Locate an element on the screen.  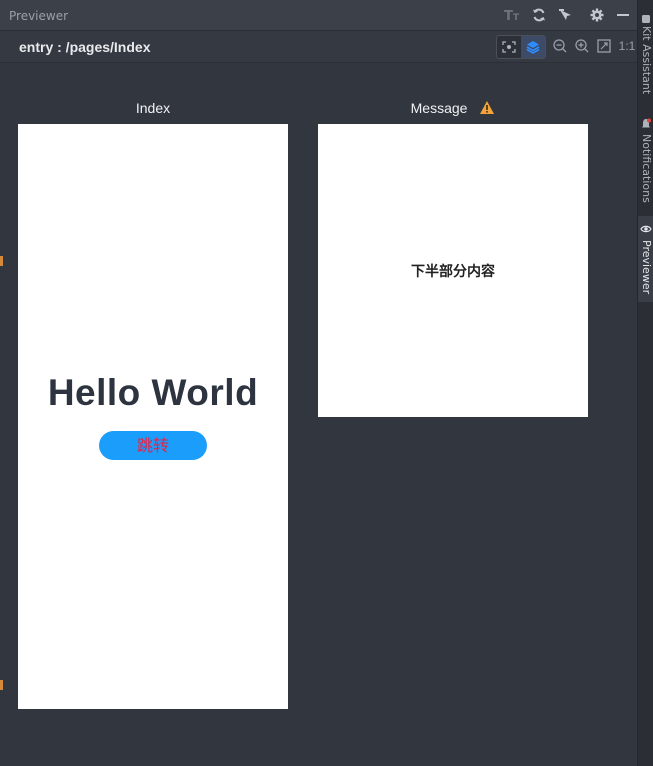
eye-icon is located at coordinates (646, 229).